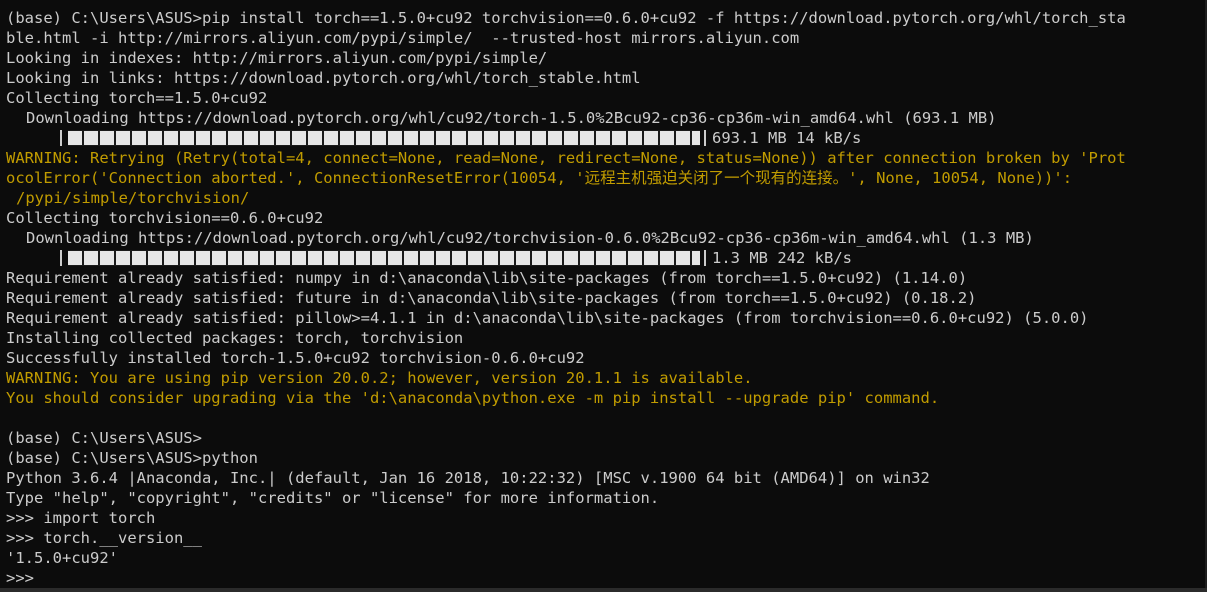 This screenshot has width=1207, height=592. I want to click on terminal-line: '1.5.0+cu92', so click(62, 558).